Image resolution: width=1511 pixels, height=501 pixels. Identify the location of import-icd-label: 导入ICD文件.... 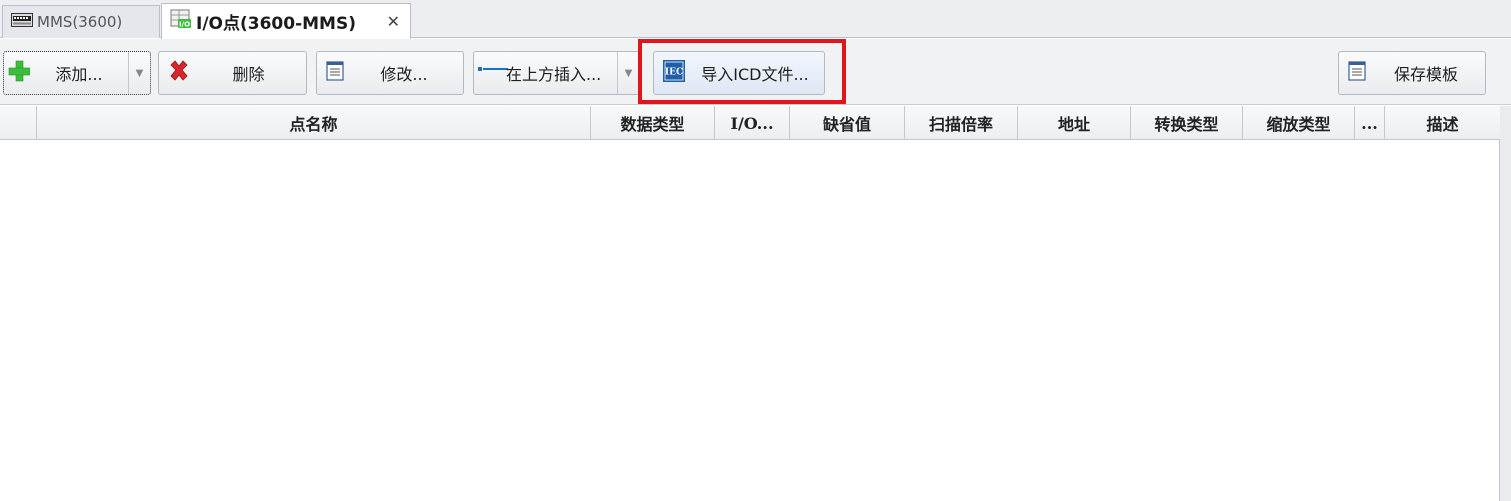
(755, 74).